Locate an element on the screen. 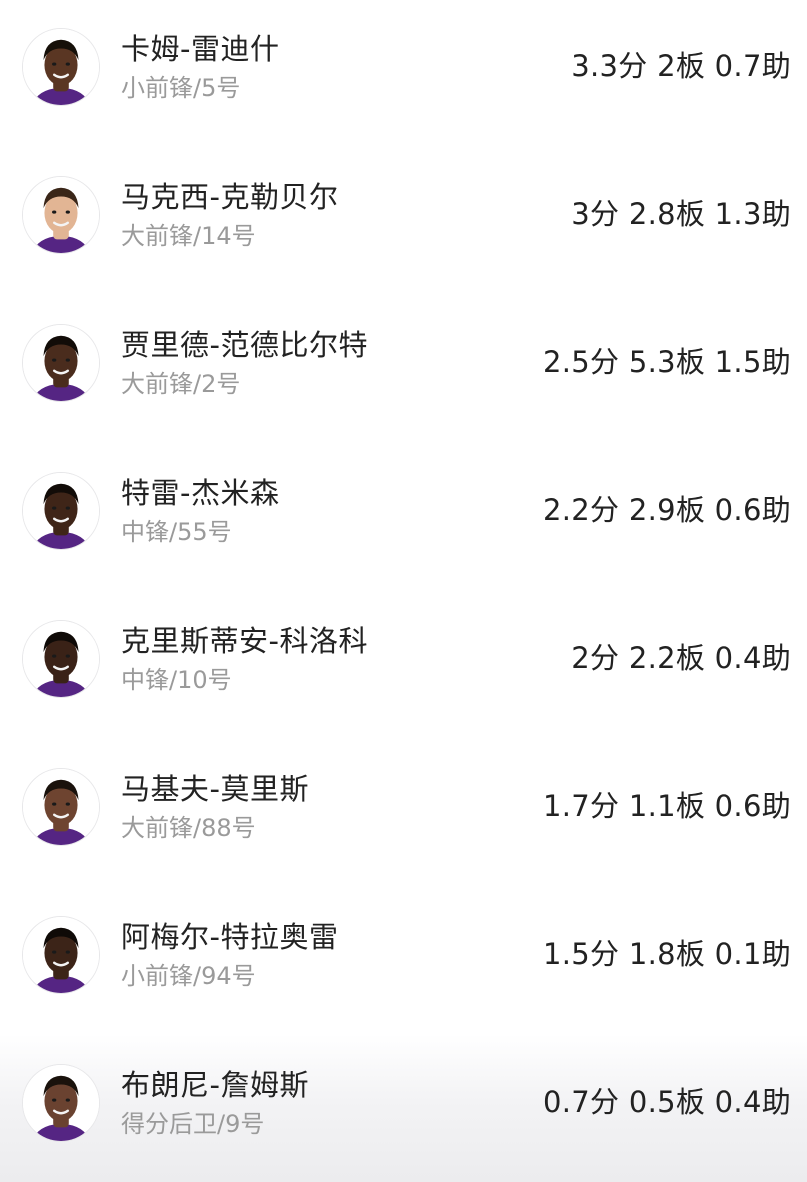 Image resolution: width=807 pixels, height=1182 pixels. player-row: 特雷-杰米森 中锋/55号 2.2分 2.9板 0.6助 is located at coordinates (403, 516).